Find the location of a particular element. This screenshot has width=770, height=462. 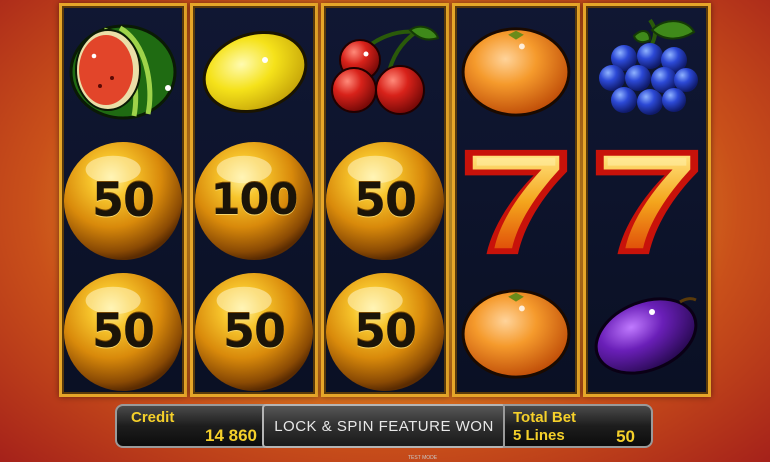

cherries-icon is located at coordinates (385, 70).